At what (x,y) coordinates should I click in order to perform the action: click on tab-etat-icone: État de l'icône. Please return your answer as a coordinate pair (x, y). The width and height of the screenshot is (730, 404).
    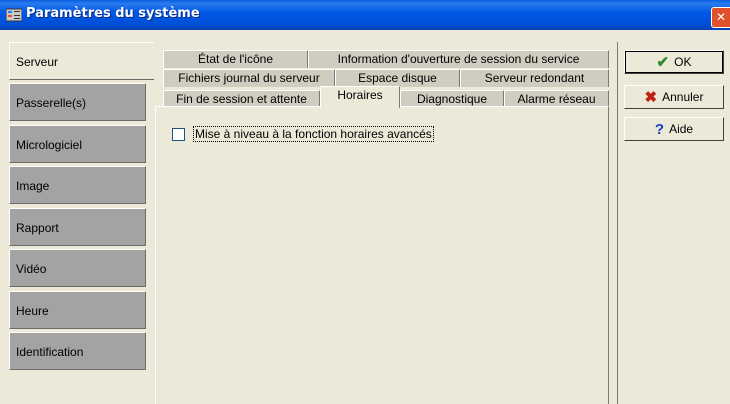
    Looking at the image, I should click on (235, 59).